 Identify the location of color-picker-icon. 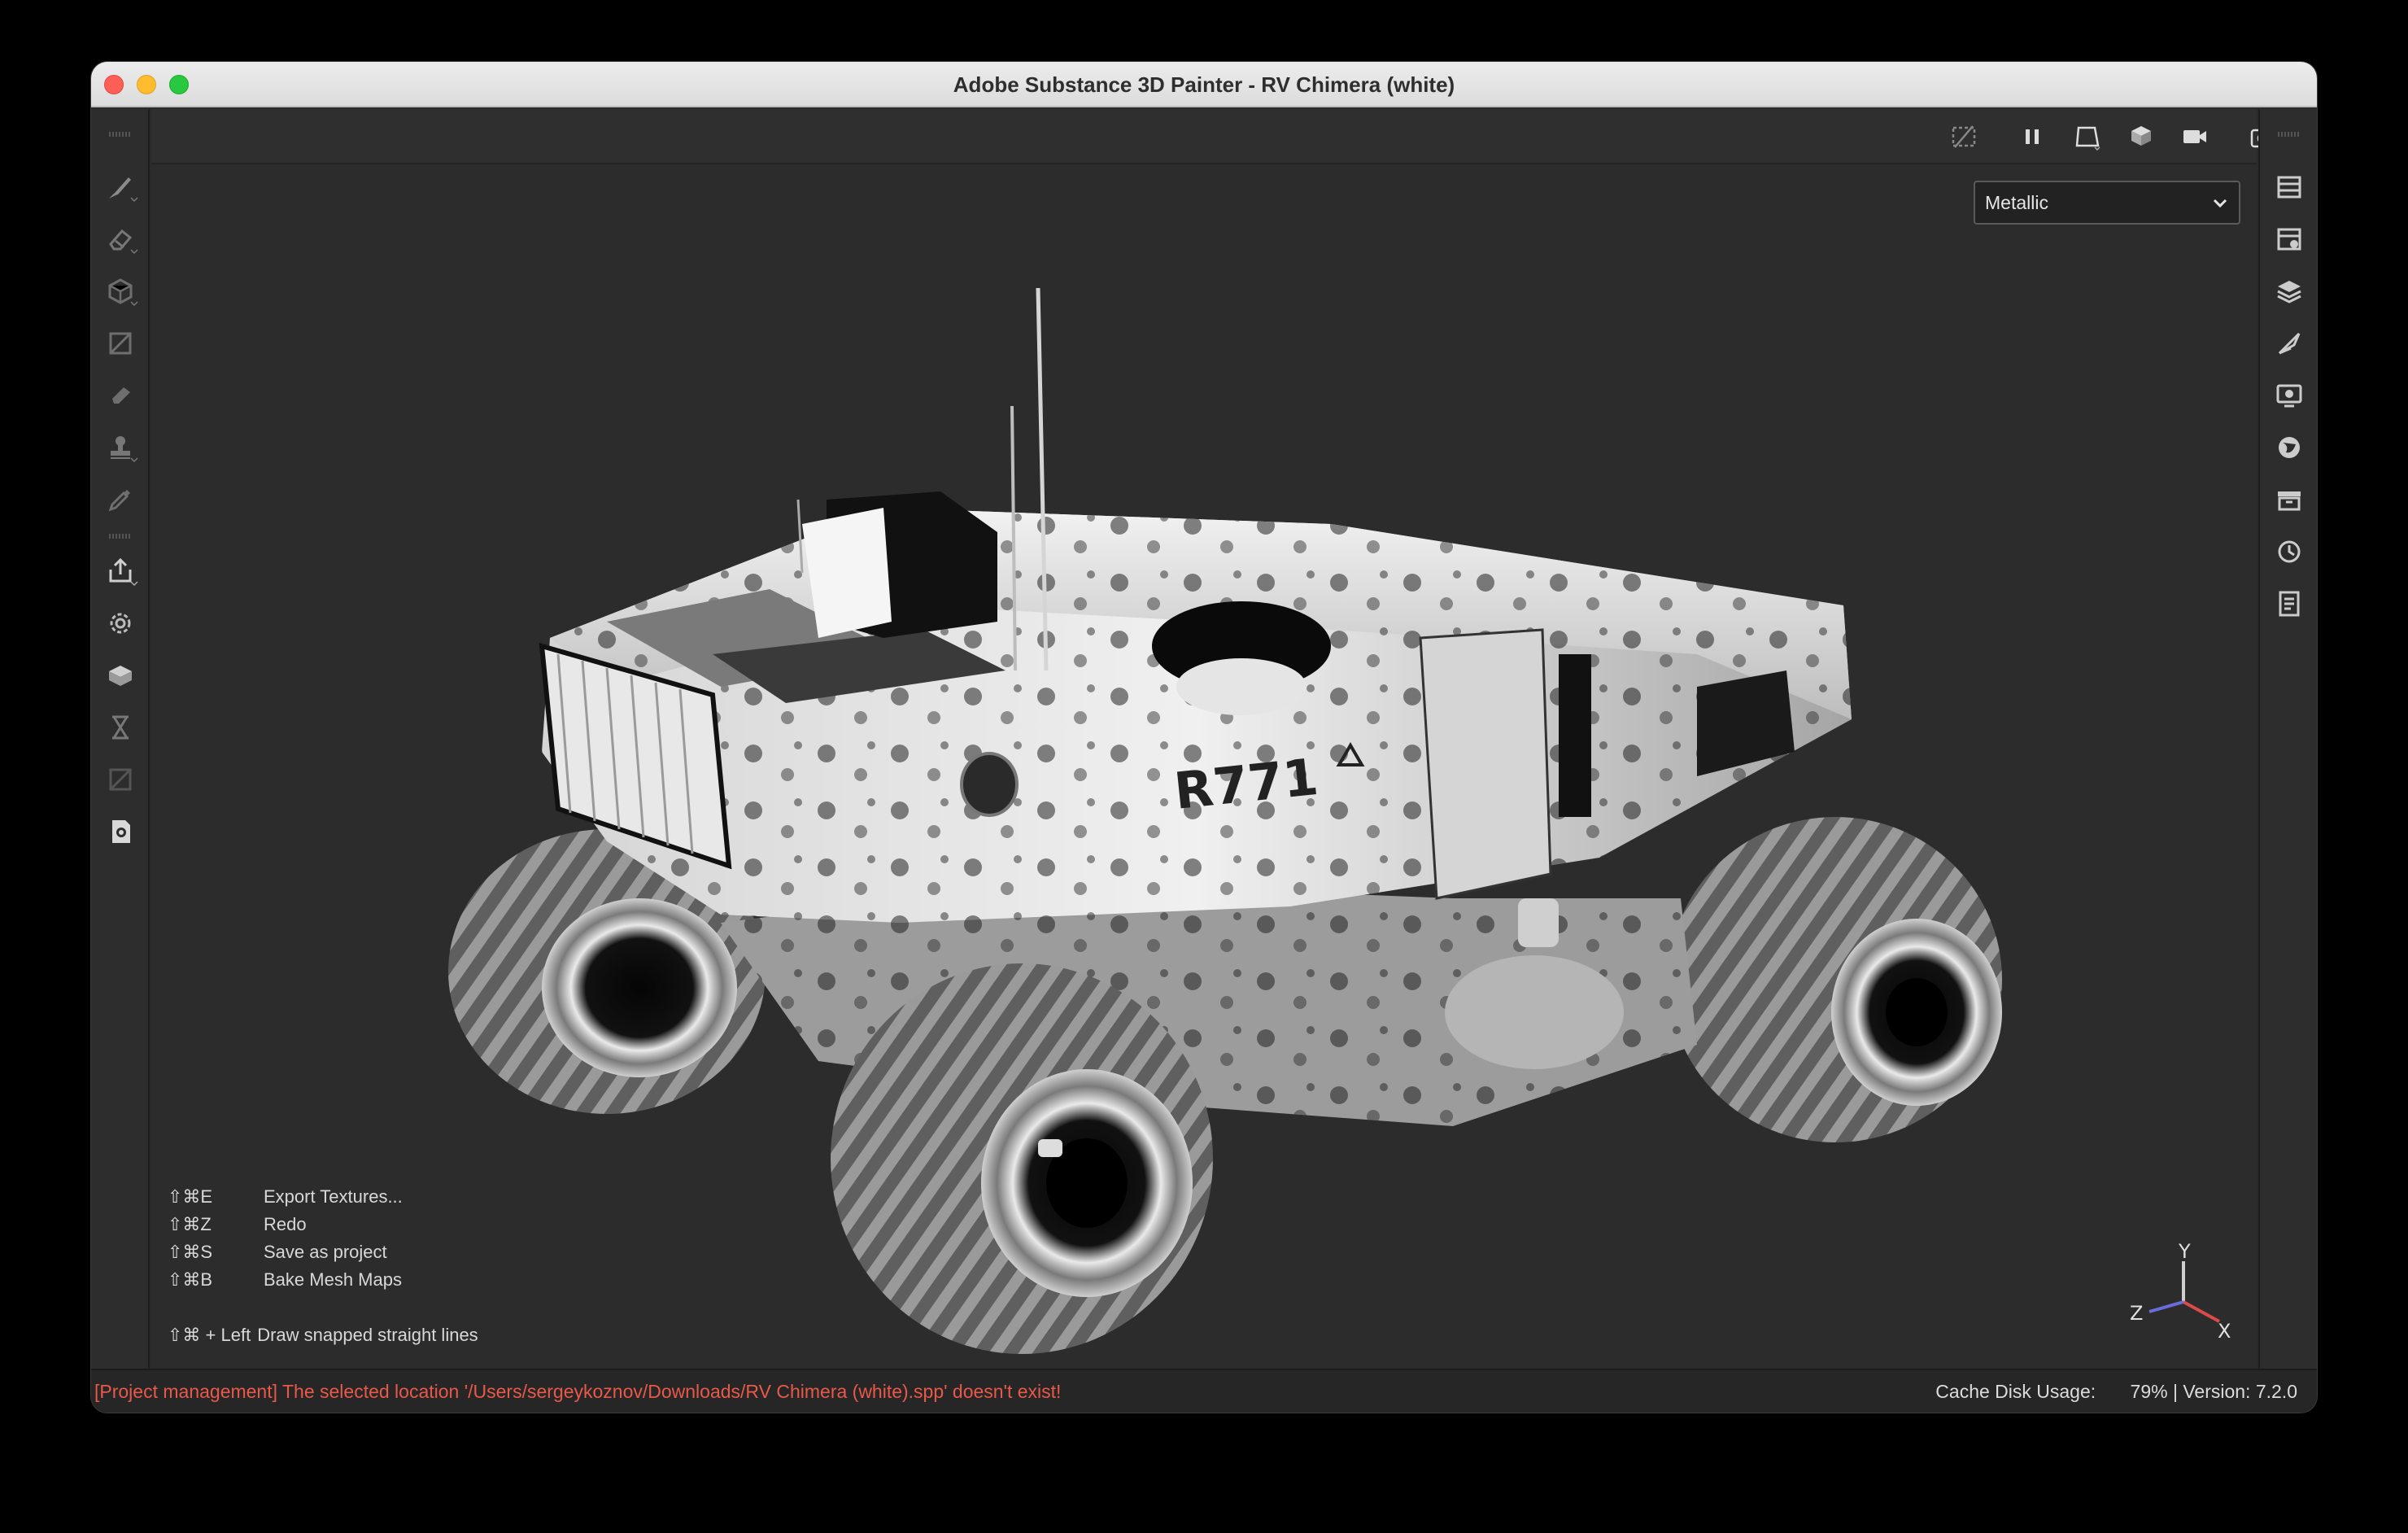
(120, 500).